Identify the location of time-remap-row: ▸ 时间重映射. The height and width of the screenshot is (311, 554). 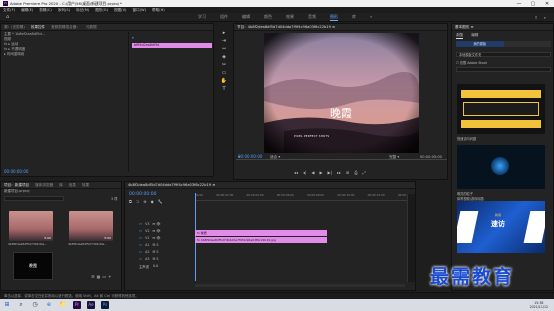
(64, 54).